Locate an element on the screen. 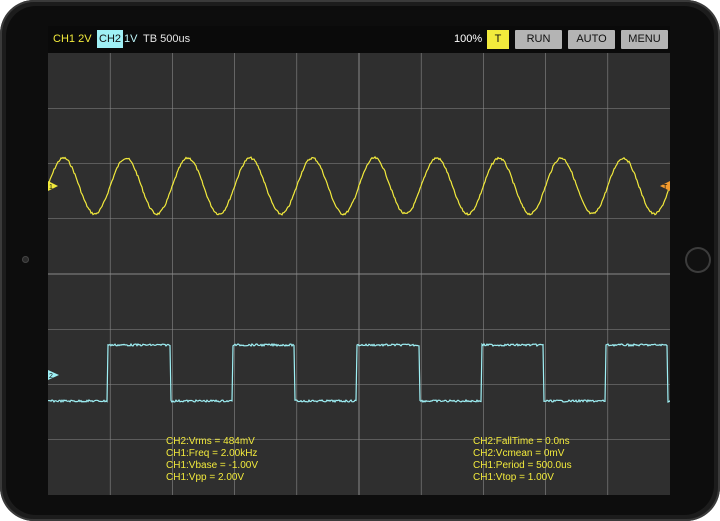  camera-icon is located at coordinates (25, 259).